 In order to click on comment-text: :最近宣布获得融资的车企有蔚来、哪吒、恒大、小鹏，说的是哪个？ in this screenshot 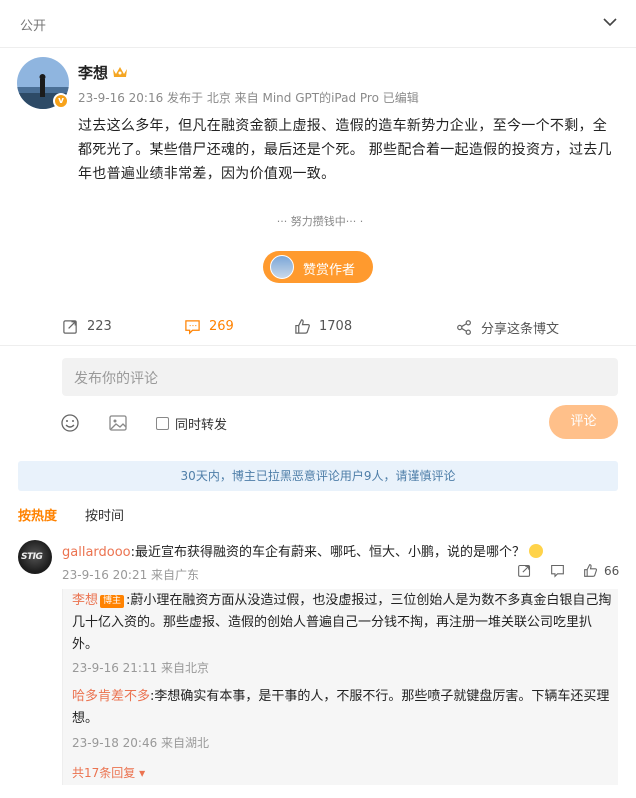, I will do `click(328, 552)`.